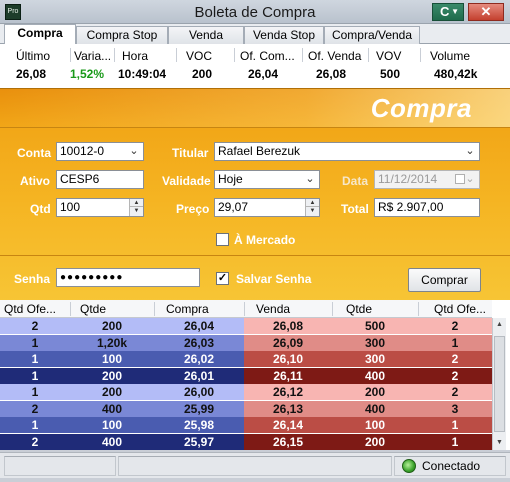 The height and width of the screenshot is (482, 510). What do you see at coordinates (31, 74) in the screenshot?
I see `value-ultimo: 26,08` at bounding box center [31, 74].